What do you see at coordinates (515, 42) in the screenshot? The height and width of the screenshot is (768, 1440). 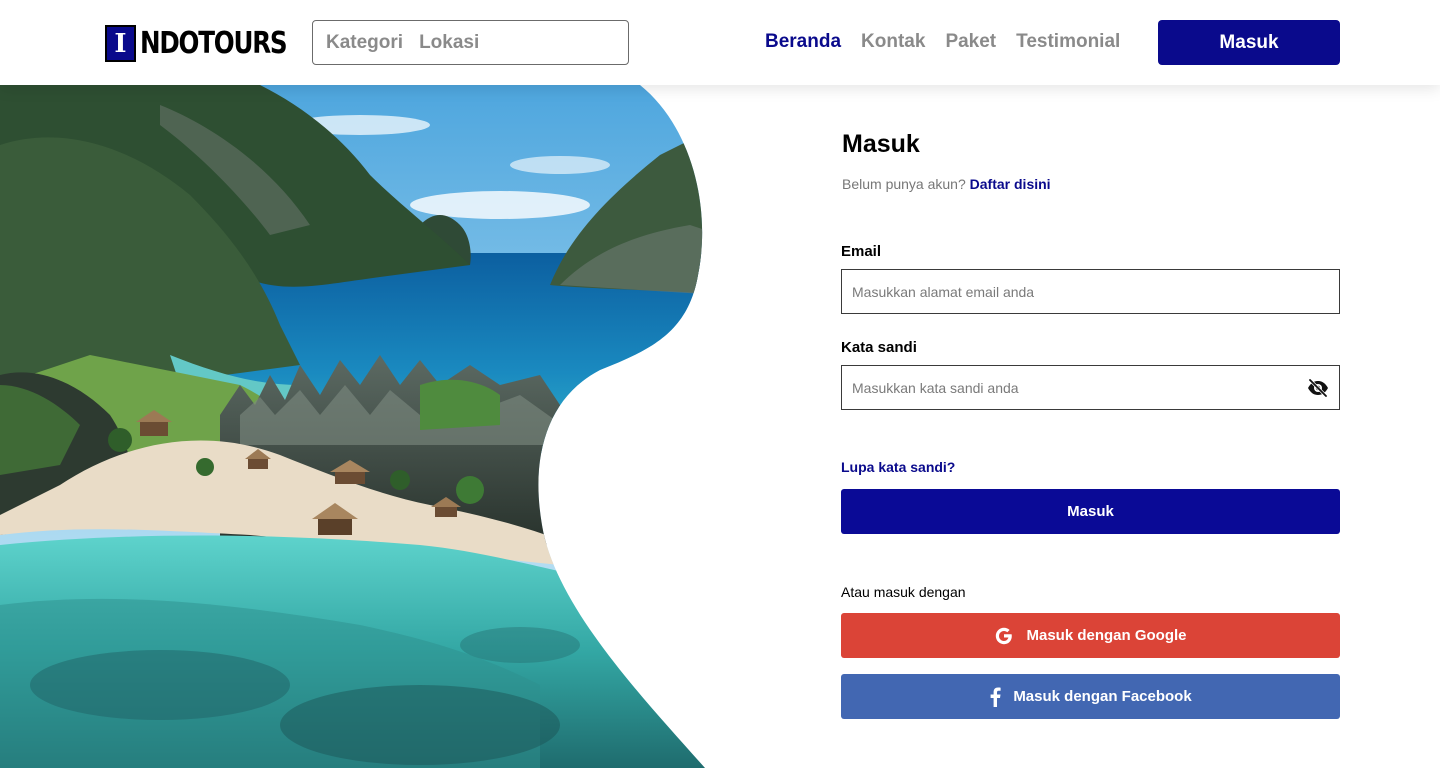 I see `location-input` at bounding box center [515, 42].